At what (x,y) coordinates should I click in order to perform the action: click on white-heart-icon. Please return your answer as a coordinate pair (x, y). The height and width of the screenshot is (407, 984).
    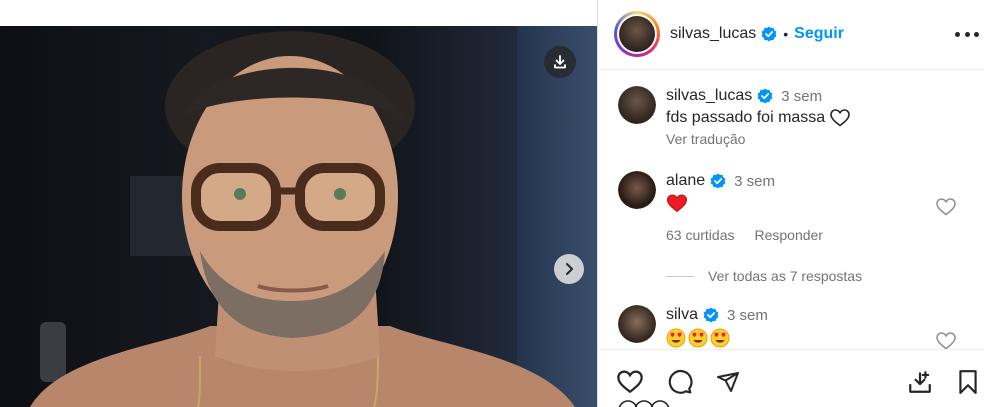
    Looking at the image, I should click on (840, 118).